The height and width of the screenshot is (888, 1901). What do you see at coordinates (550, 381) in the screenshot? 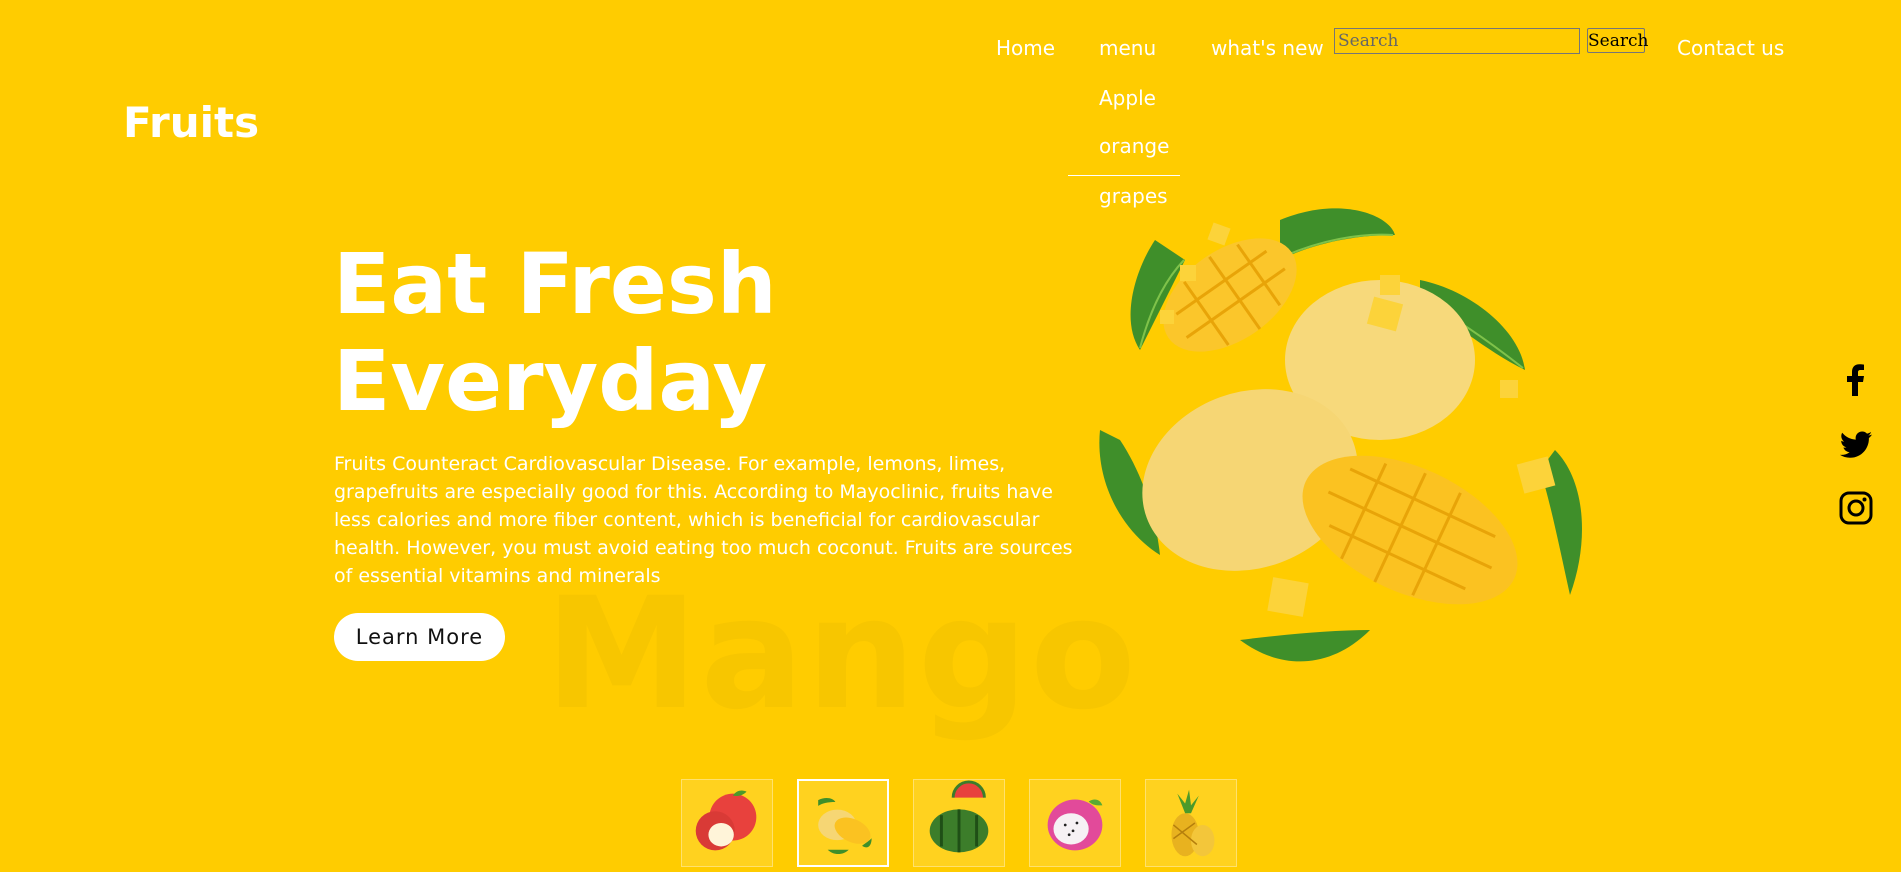
I see `hero-title-line2: Everyday` at bounding box center [550, 381].